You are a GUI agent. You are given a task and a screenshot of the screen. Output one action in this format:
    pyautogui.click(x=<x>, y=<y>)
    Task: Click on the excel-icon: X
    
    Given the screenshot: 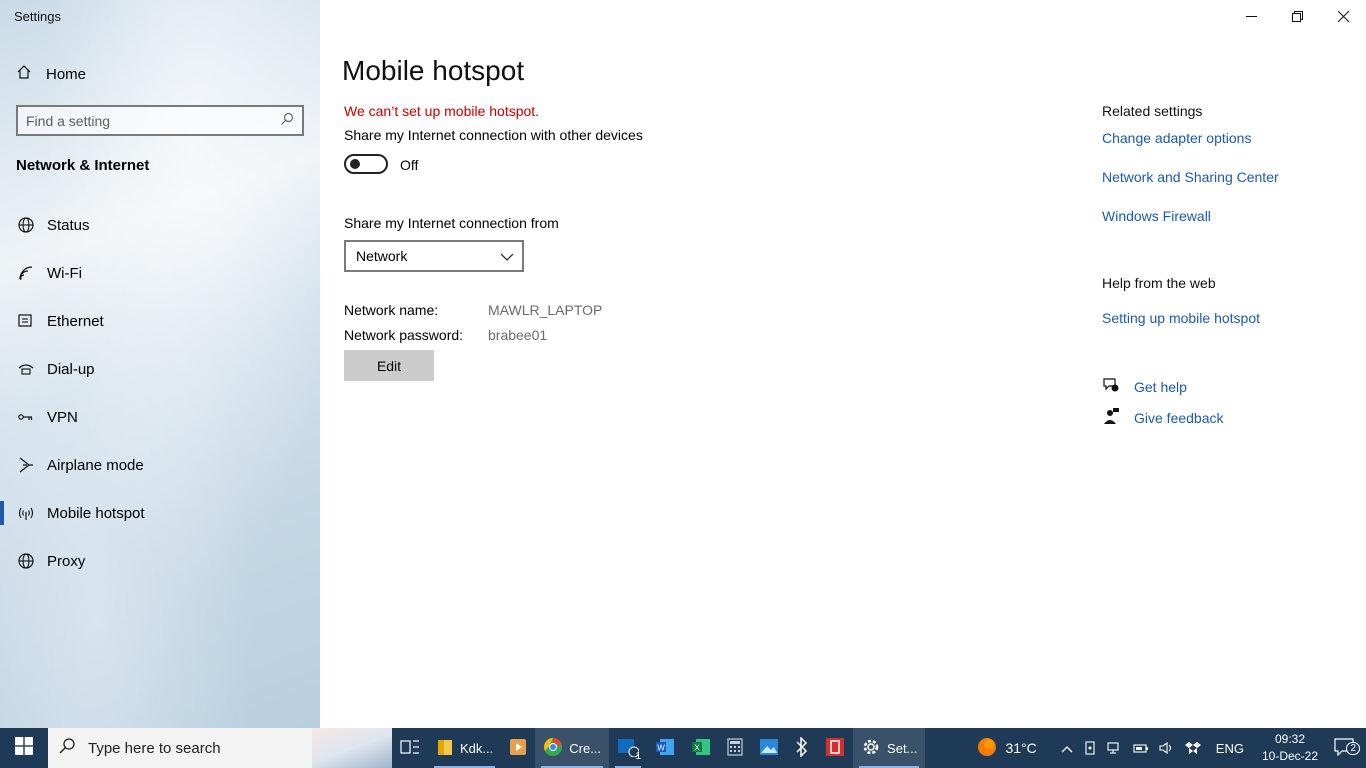 What is the action you would take?
    pyautogui.click(x=701, y=748)
    